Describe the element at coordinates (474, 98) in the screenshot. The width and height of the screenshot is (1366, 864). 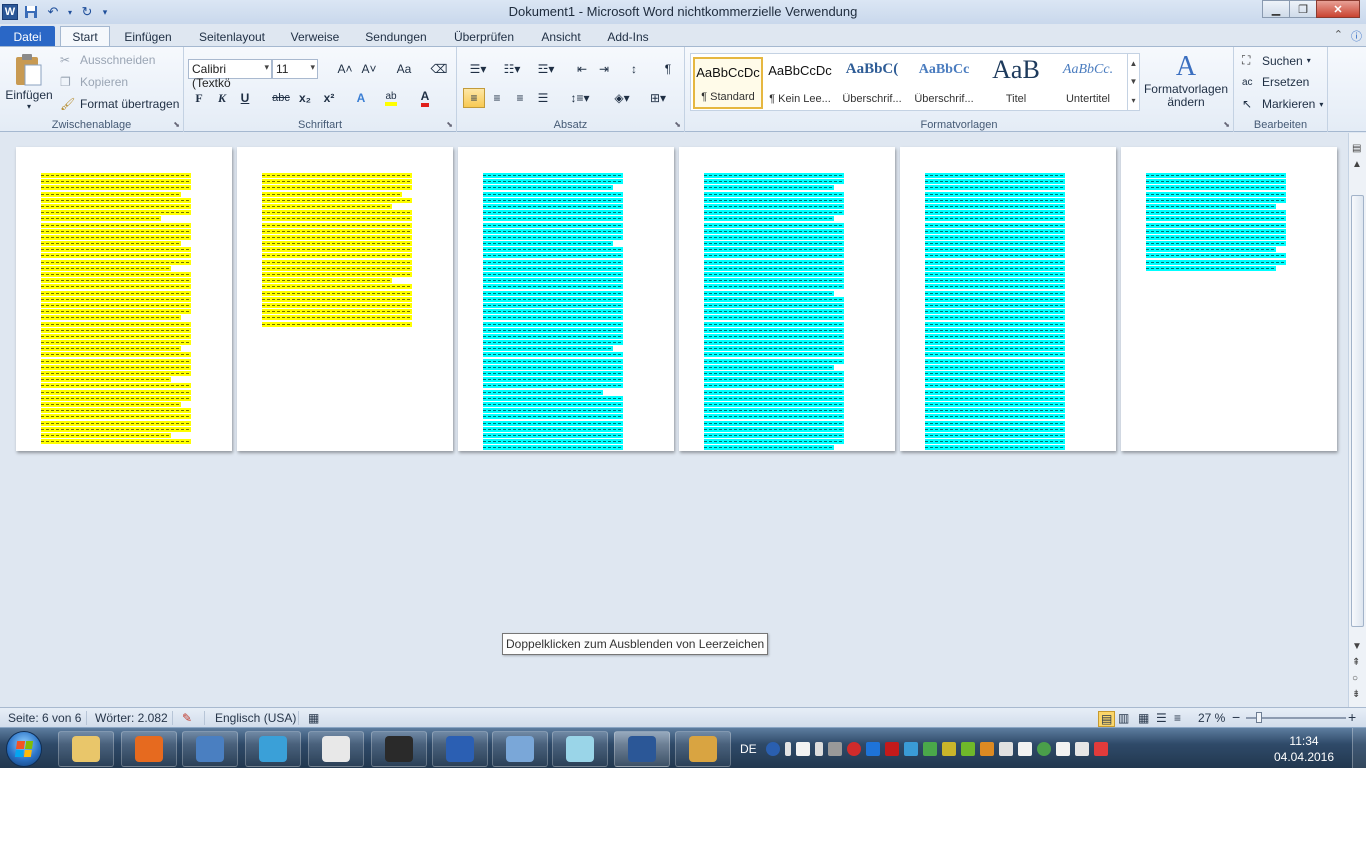
I see `align-left-icon: ≡` at that location.